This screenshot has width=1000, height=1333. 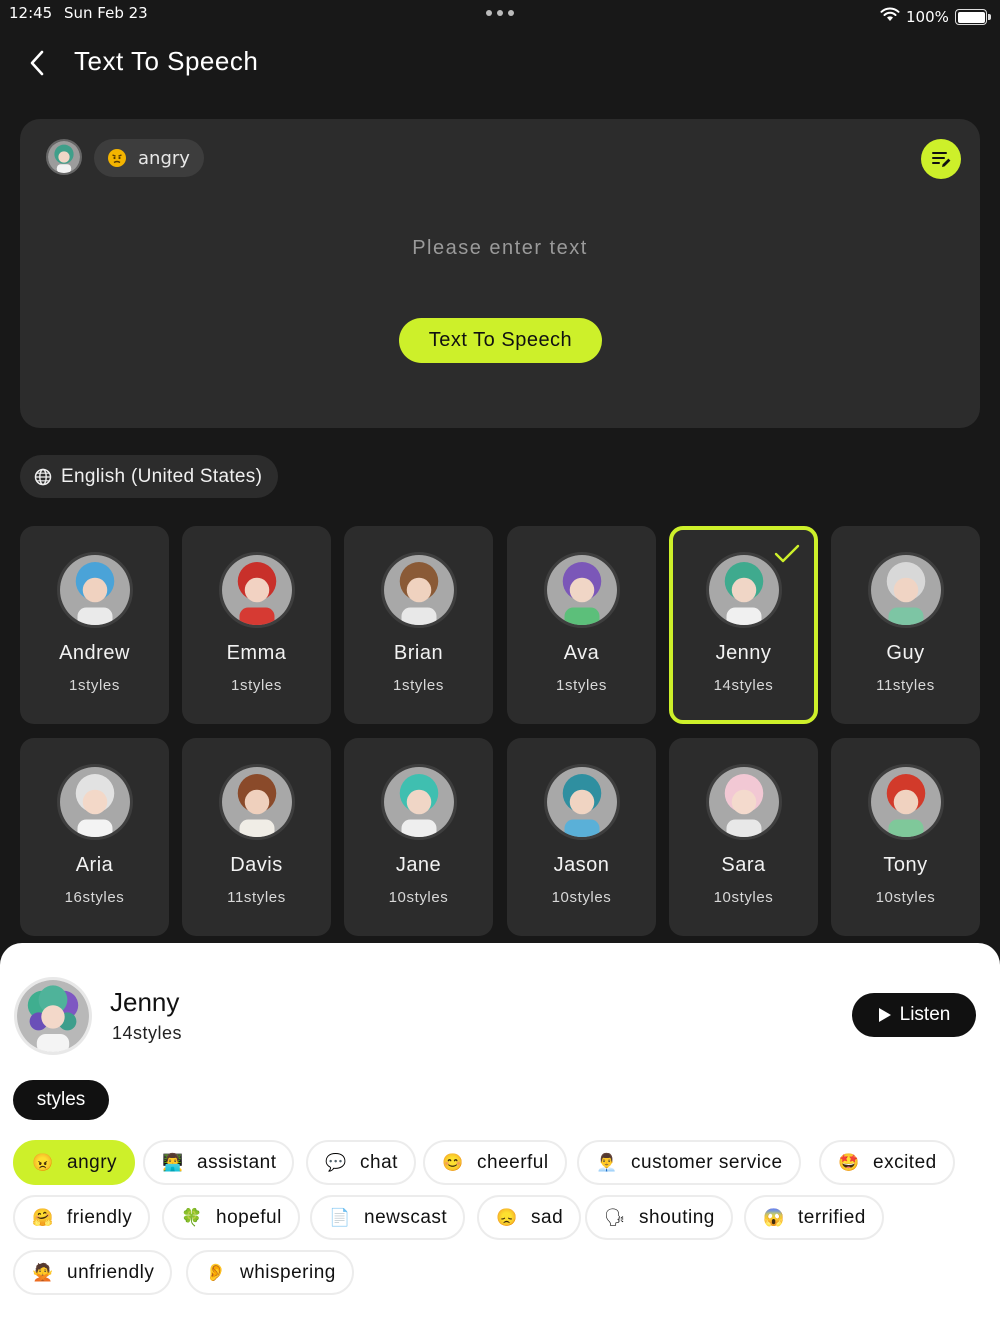 What do you see at coordinates (925, 1014) in the screenshot?
I see `listen-label: Listen` at bounding box center [925, 1014].